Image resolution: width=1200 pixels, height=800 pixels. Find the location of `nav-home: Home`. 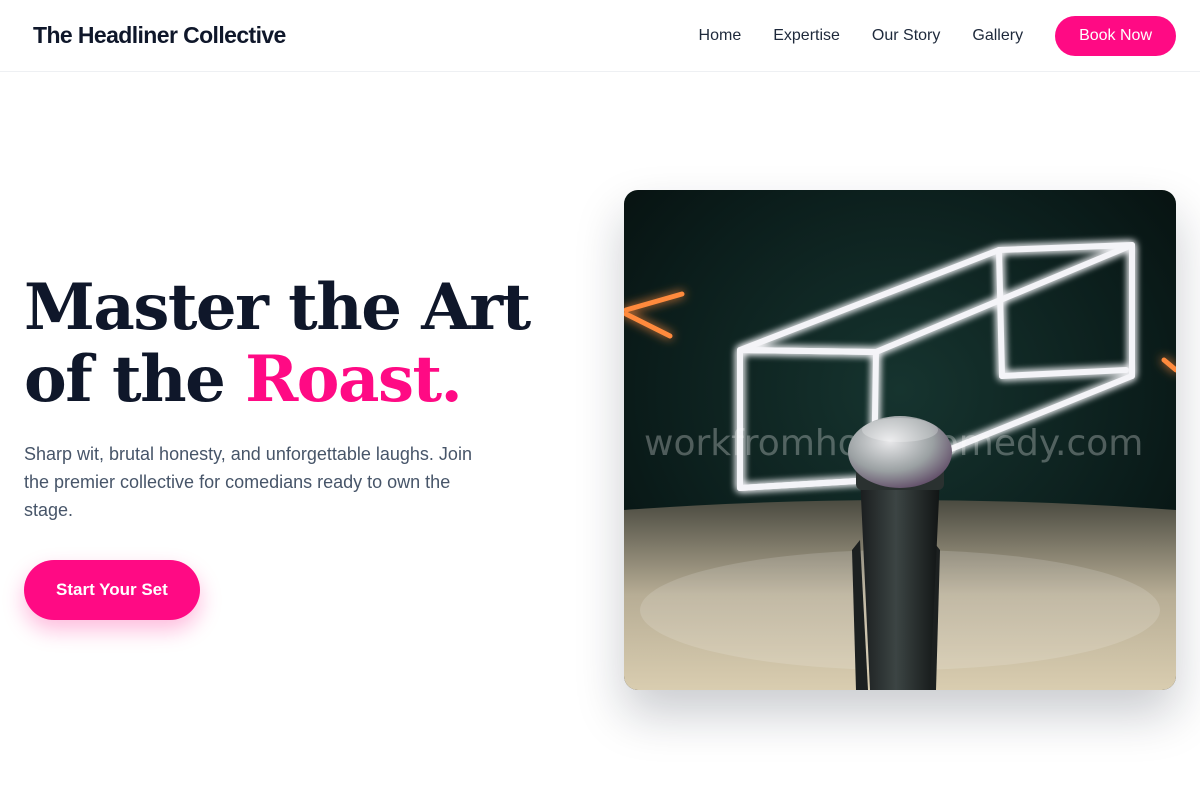

nav-home: Home is located at coordinates (720, 36).